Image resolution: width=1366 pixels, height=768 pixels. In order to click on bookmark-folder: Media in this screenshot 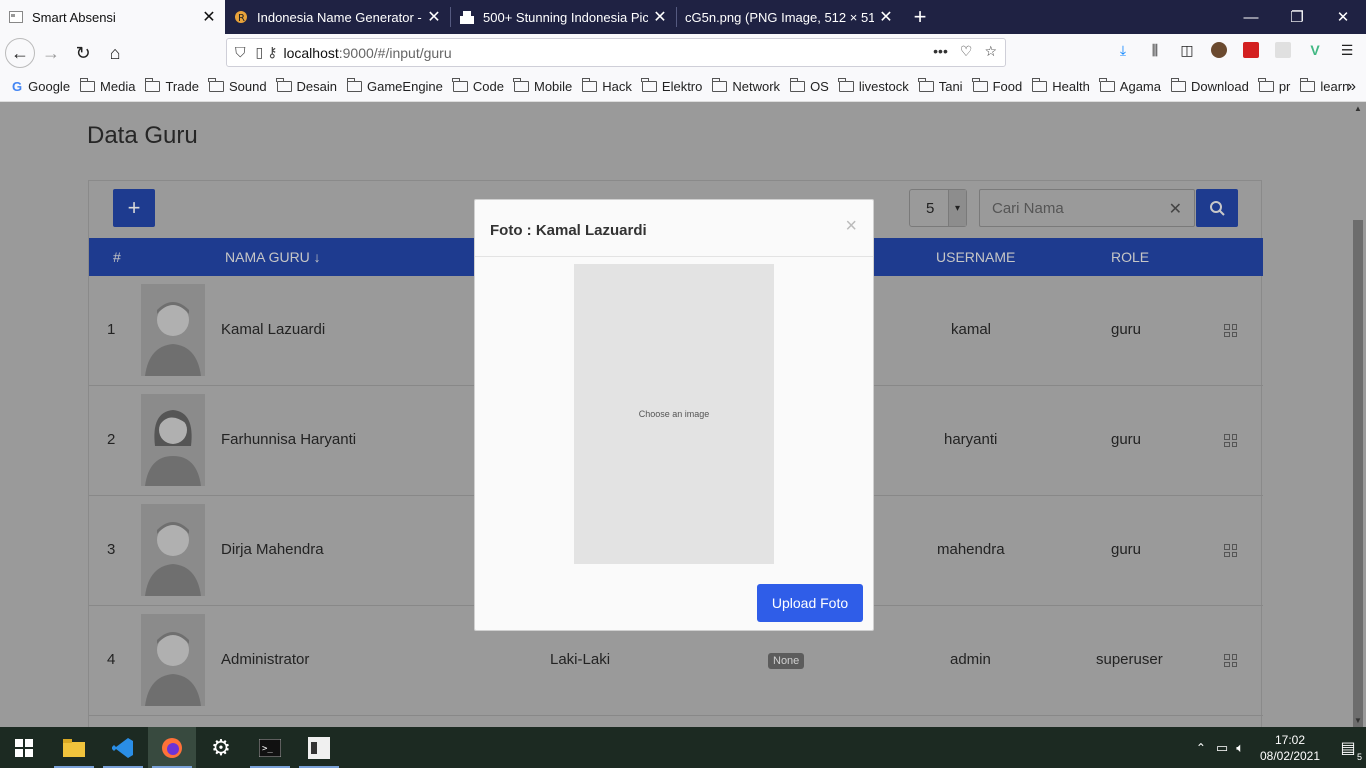, I will do `click(107, 86)`.